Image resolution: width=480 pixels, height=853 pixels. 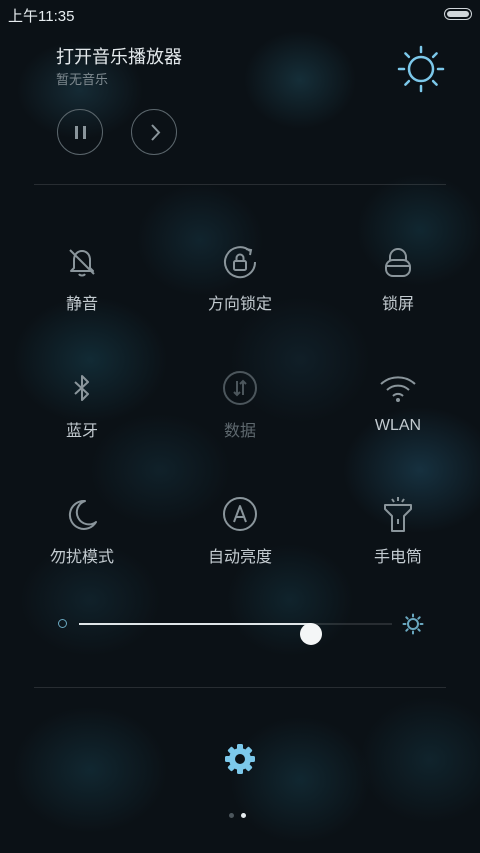 I want to click on toggle-label-flashlight: 手电筒, so click(x=397, y=557).